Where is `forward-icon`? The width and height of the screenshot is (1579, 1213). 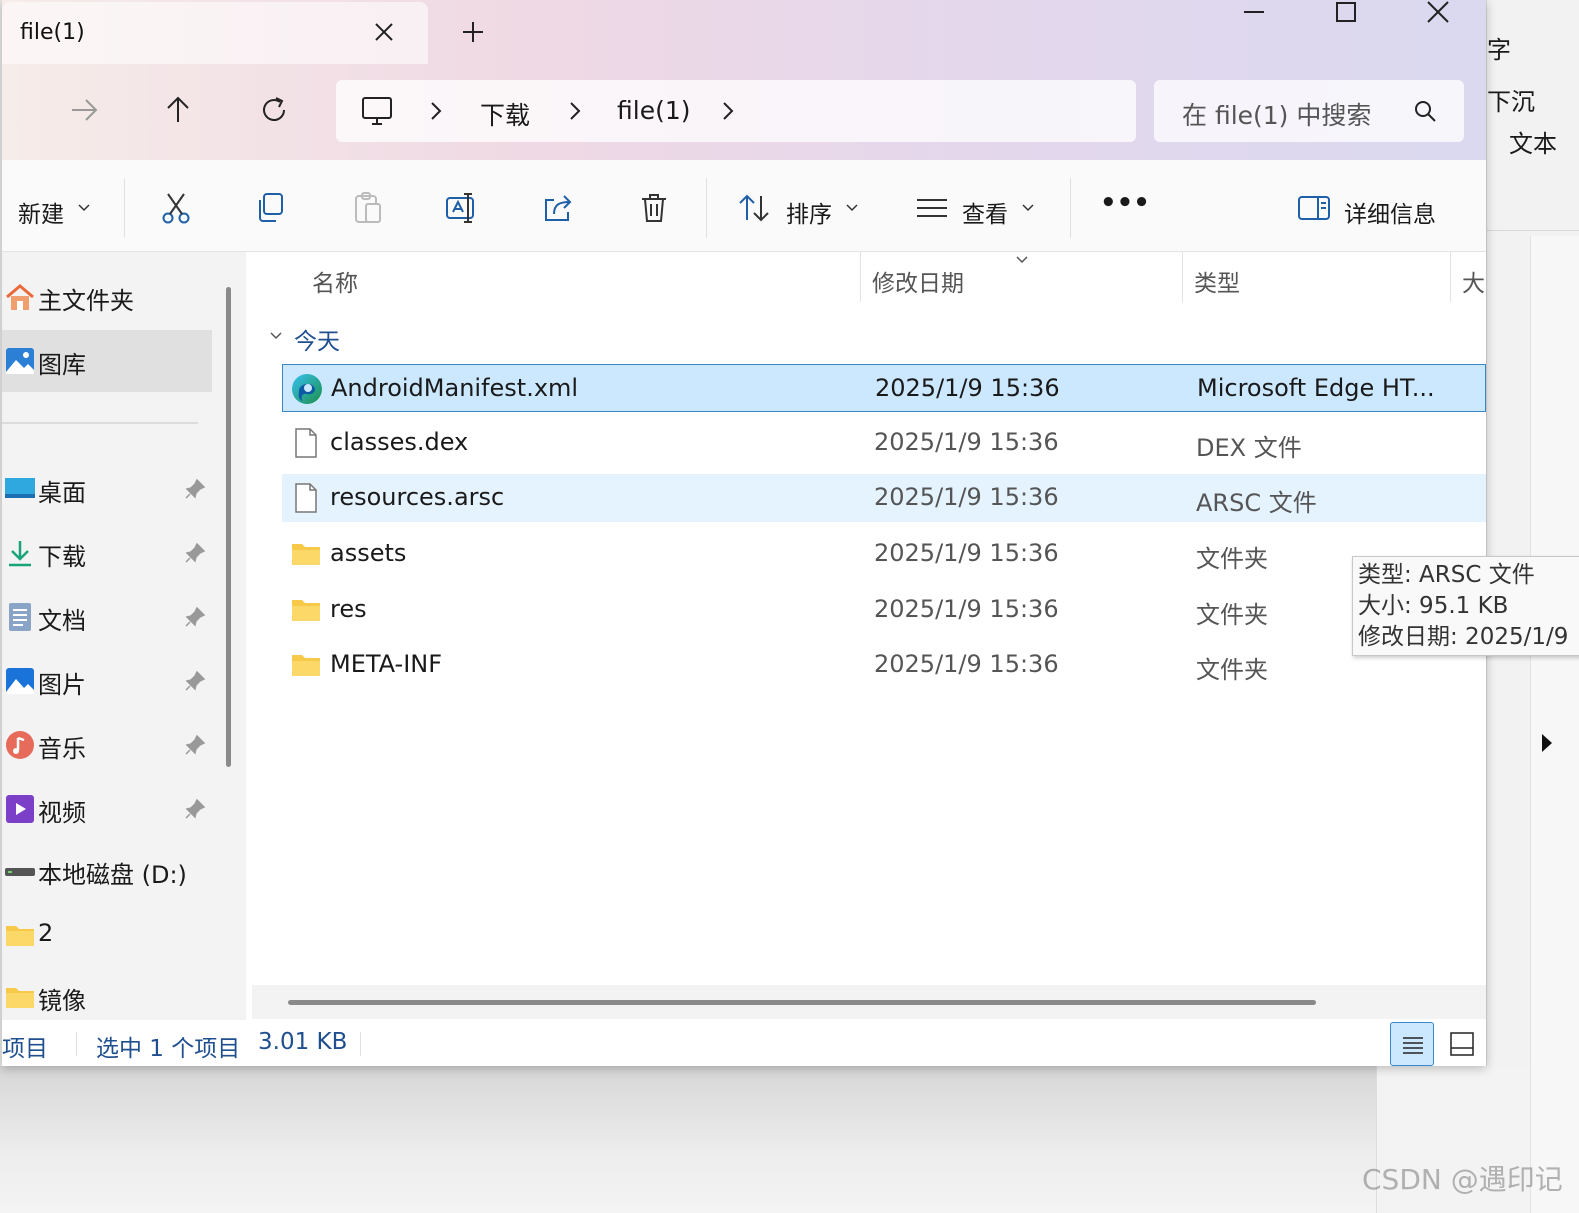 forward-icon is located at coordinates (84, 110).